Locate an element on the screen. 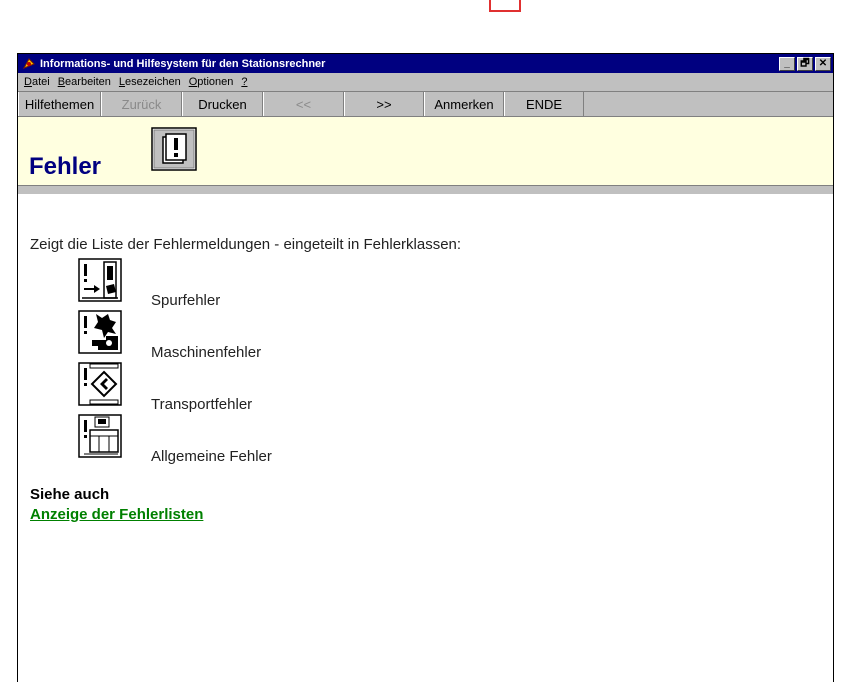 The height and width of the screenshot is (698, 850). machine-error-icon is located at coordinates (100, 332).